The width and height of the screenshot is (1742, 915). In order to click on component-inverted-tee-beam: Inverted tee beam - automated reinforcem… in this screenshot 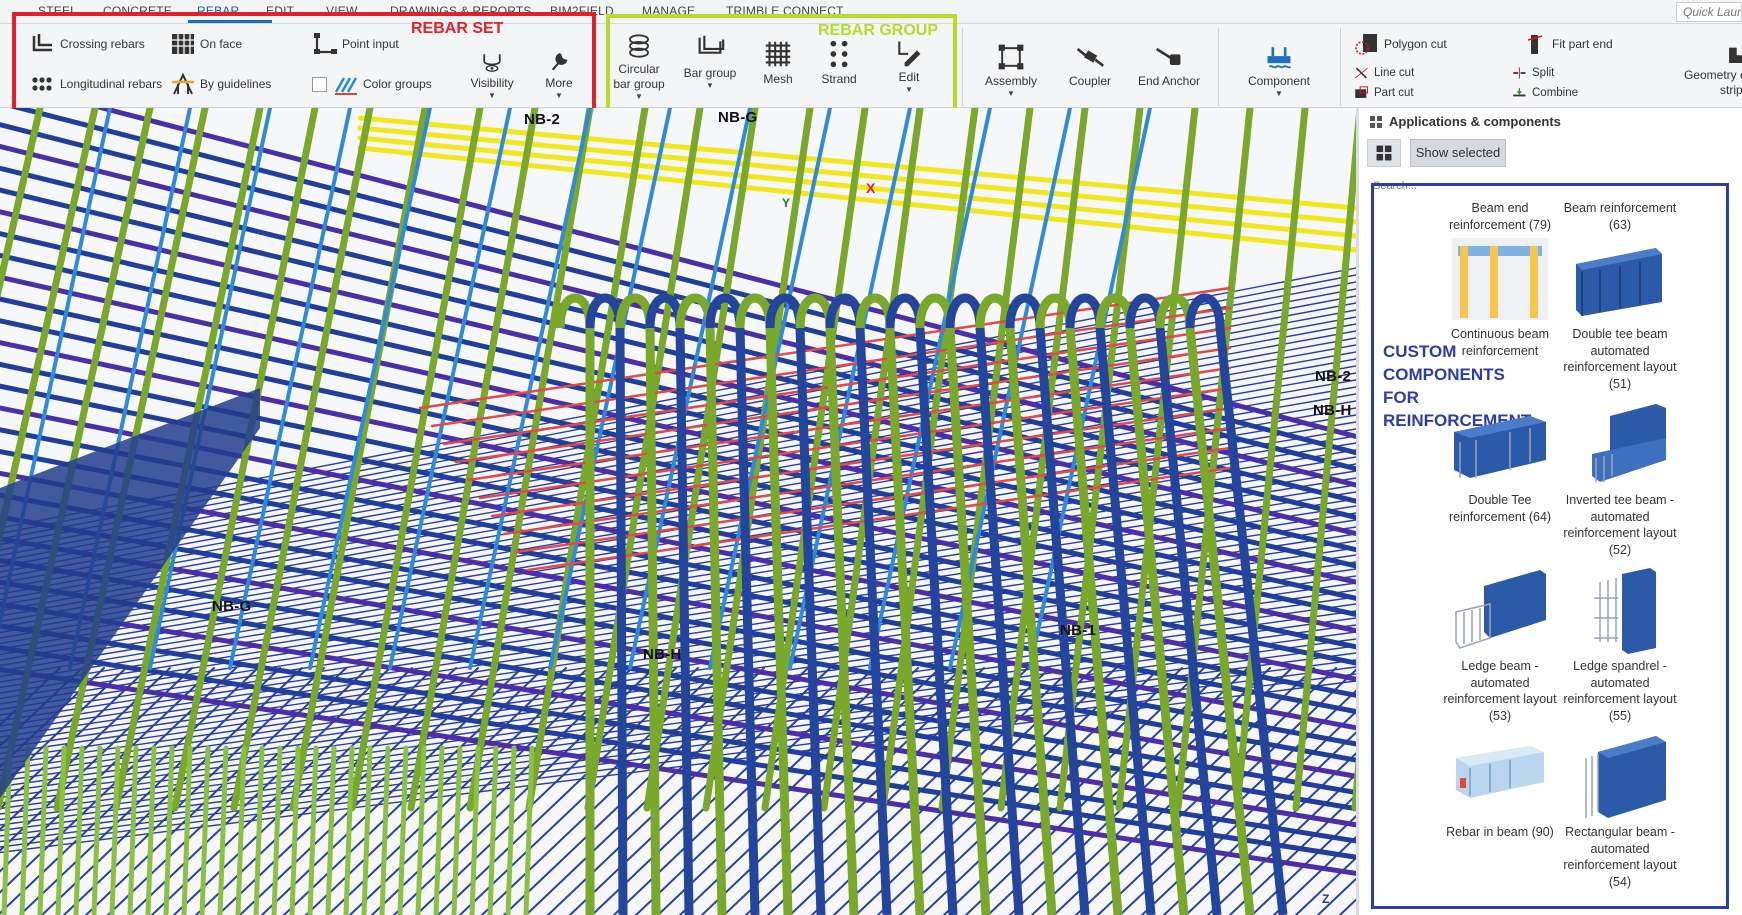, I will do `click(1620, 480)`.